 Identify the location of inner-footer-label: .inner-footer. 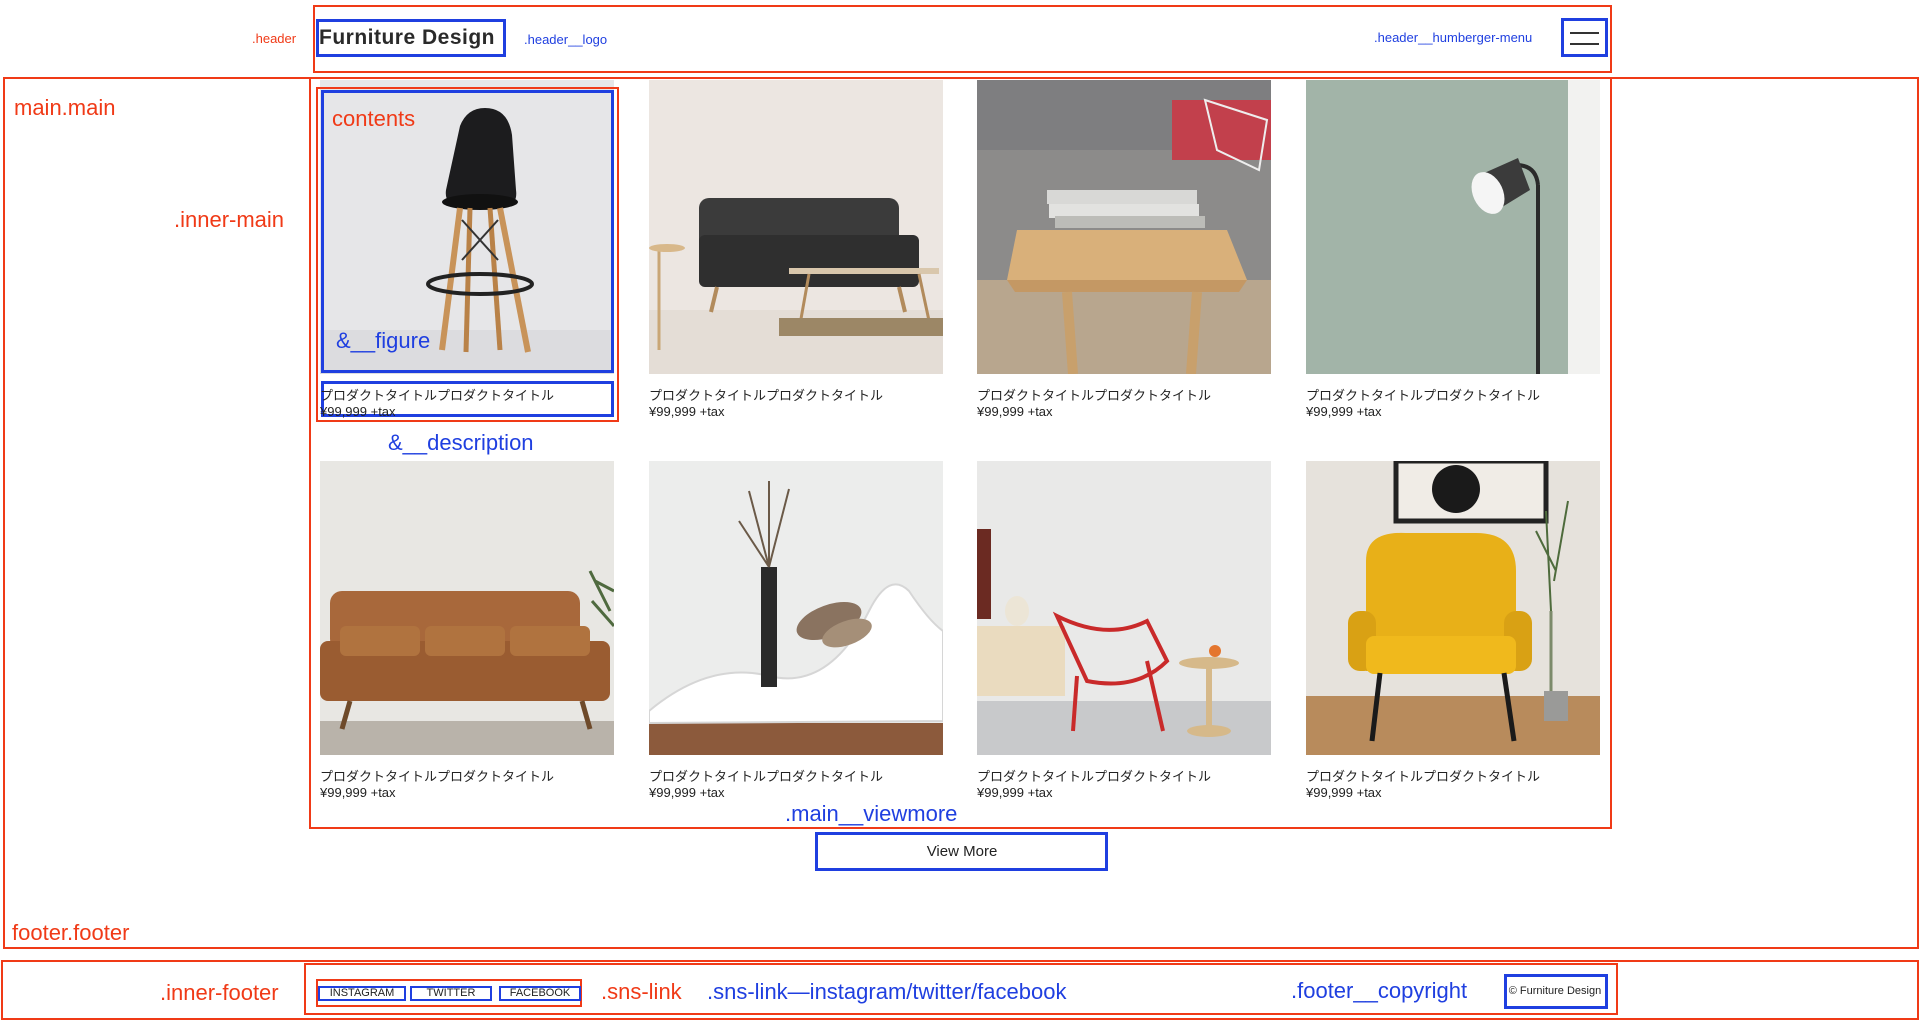
(219, 992).